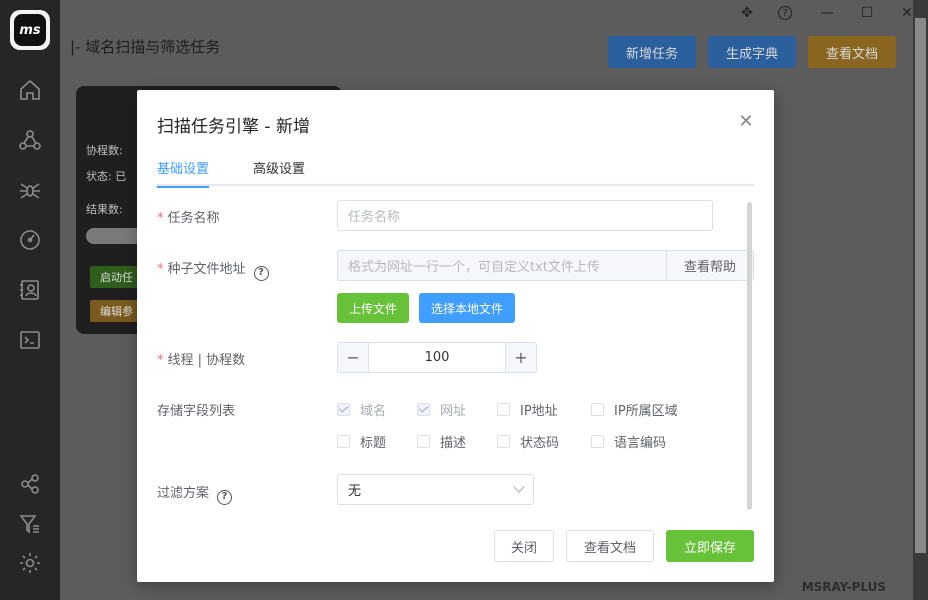 This screenshot has height=600, width=928. I want to click on page-title: |- 域名扫描与筛选任务, so click(145, 47).